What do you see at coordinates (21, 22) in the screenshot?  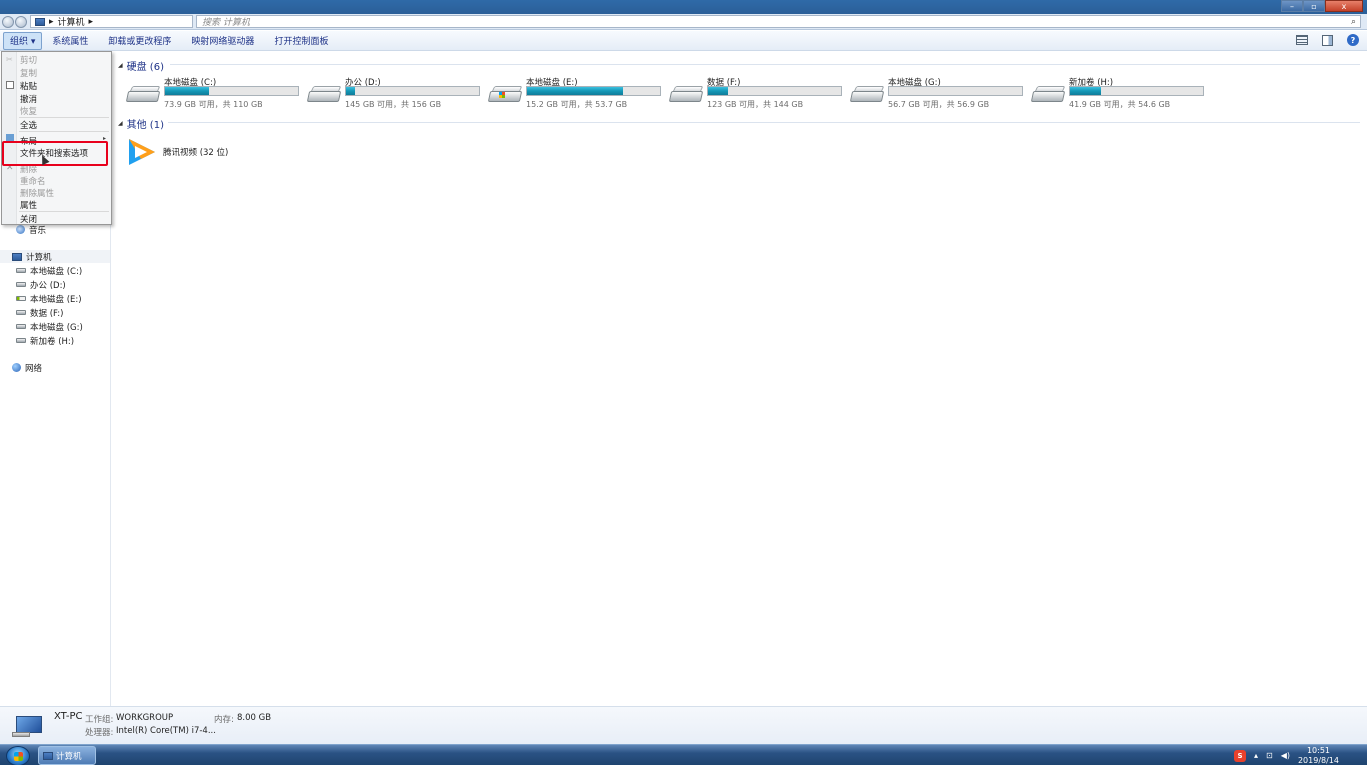 I see `forward-button` at bounding box center [21, 22].